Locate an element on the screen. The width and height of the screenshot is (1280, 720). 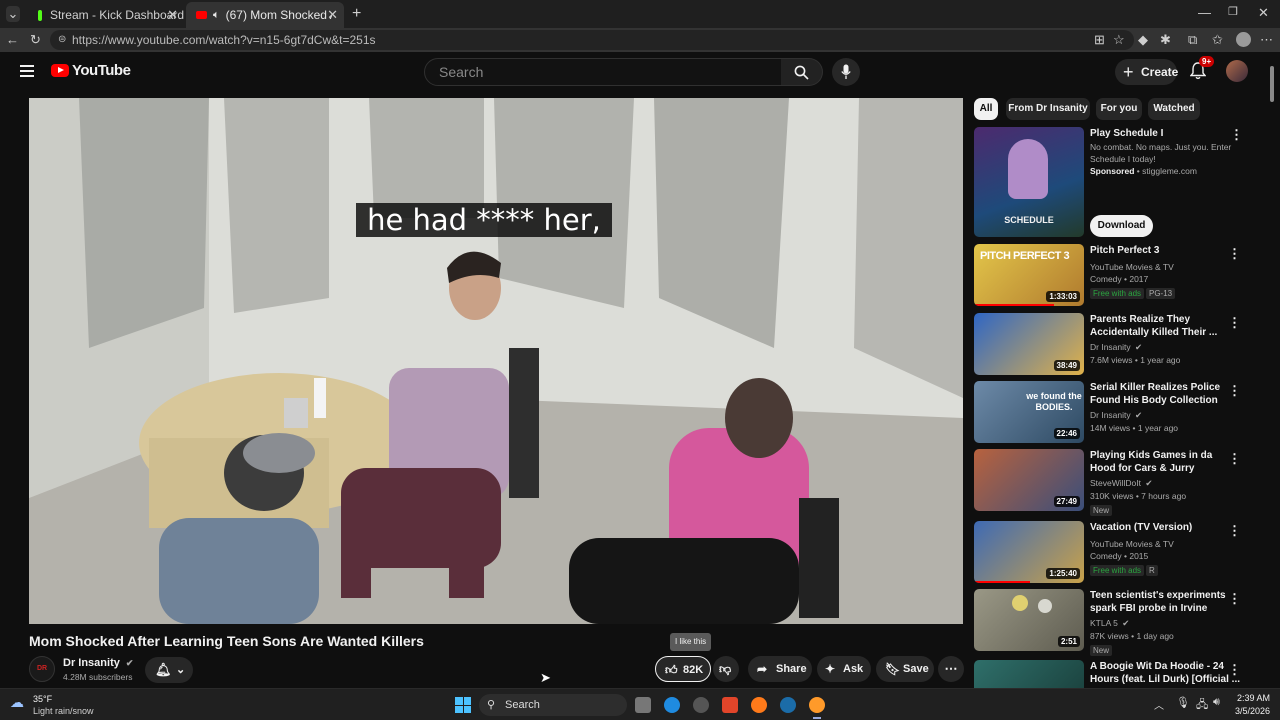
chip-for-you: For you is located at coordinates (1119, 109).